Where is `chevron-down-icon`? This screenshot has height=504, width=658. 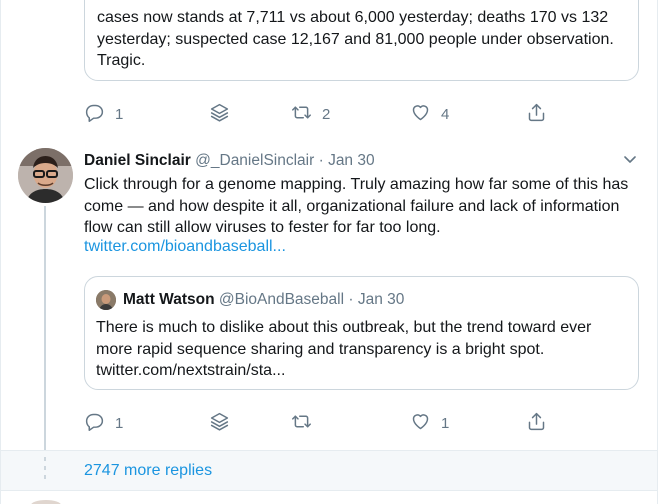 chevron-down-icon is located at coordinates (630, 159).